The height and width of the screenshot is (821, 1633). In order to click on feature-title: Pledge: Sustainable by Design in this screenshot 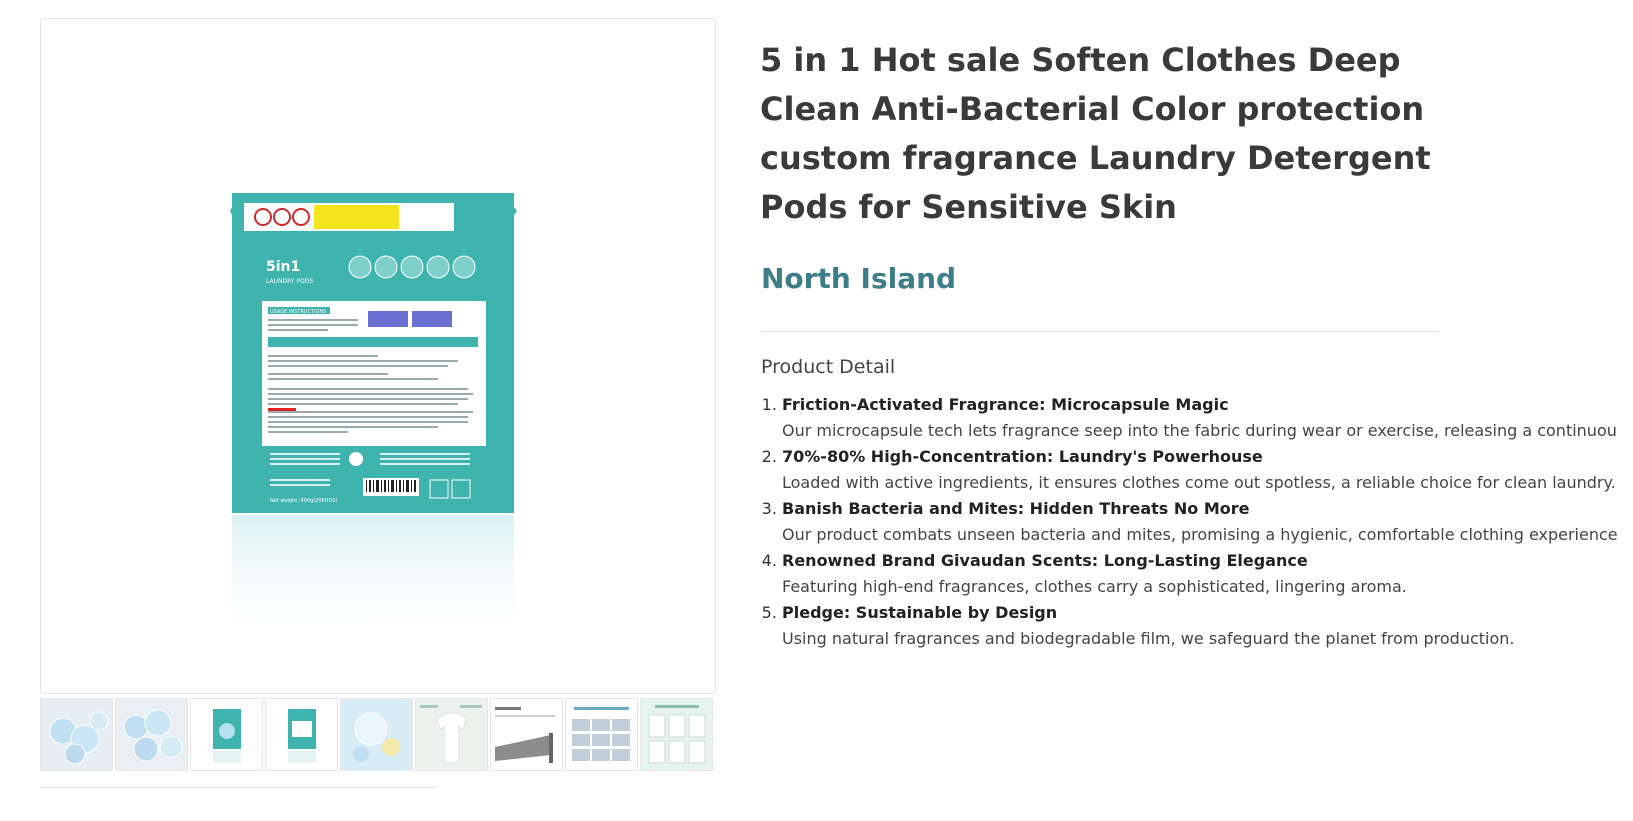, I will do `click(920, 612)`.